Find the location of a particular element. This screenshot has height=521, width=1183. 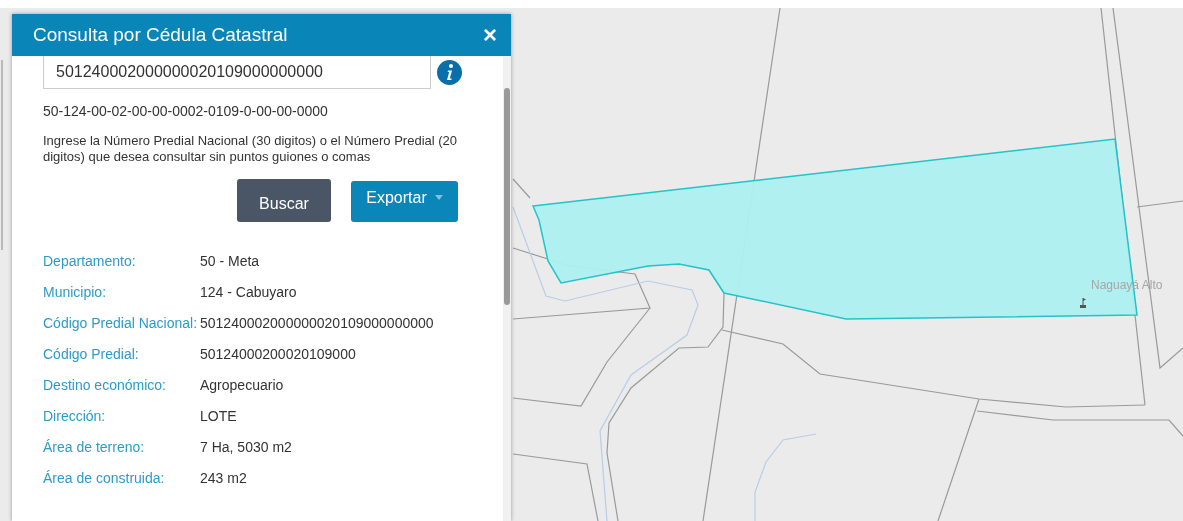

attribute-label: Código Predial Nacional: is located at coordinates (120, 322).